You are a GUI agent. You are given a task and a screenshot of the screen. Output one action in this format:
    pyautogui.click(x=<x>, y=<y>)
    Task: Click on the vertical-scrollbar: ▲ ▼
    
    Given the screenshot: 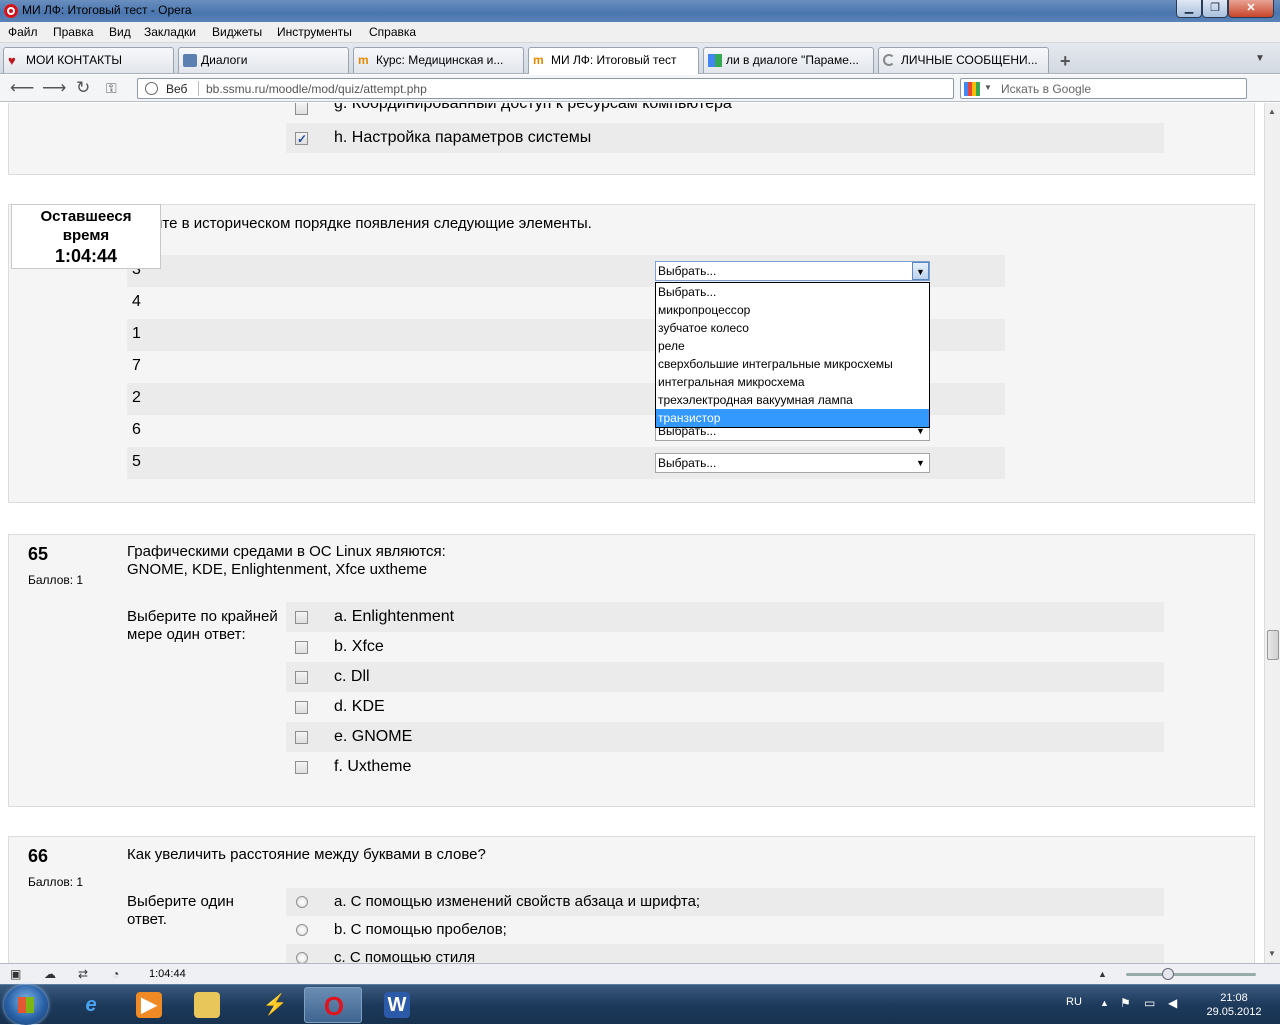 What is the action you would take?
    pyautogui.click(x=1272, y=533)
    